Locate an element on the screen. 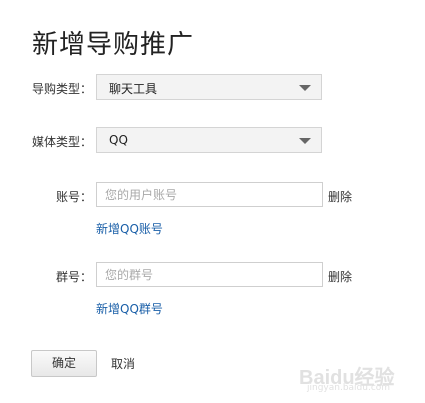 The height and width of the screenshot is (403, 425). baidu-jingyan-watermark: Baidu经验 jingyan.baidu.com is located at coordinates (359, 378).